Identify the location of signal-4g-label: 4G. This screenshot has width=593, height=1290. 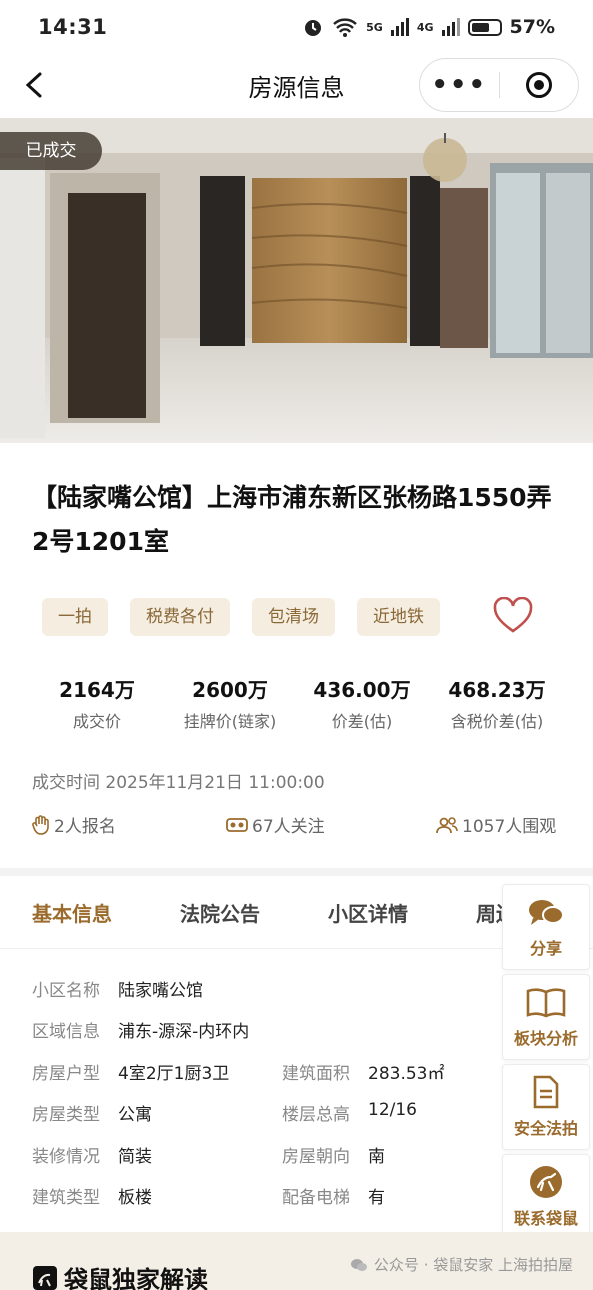
(425, 27).